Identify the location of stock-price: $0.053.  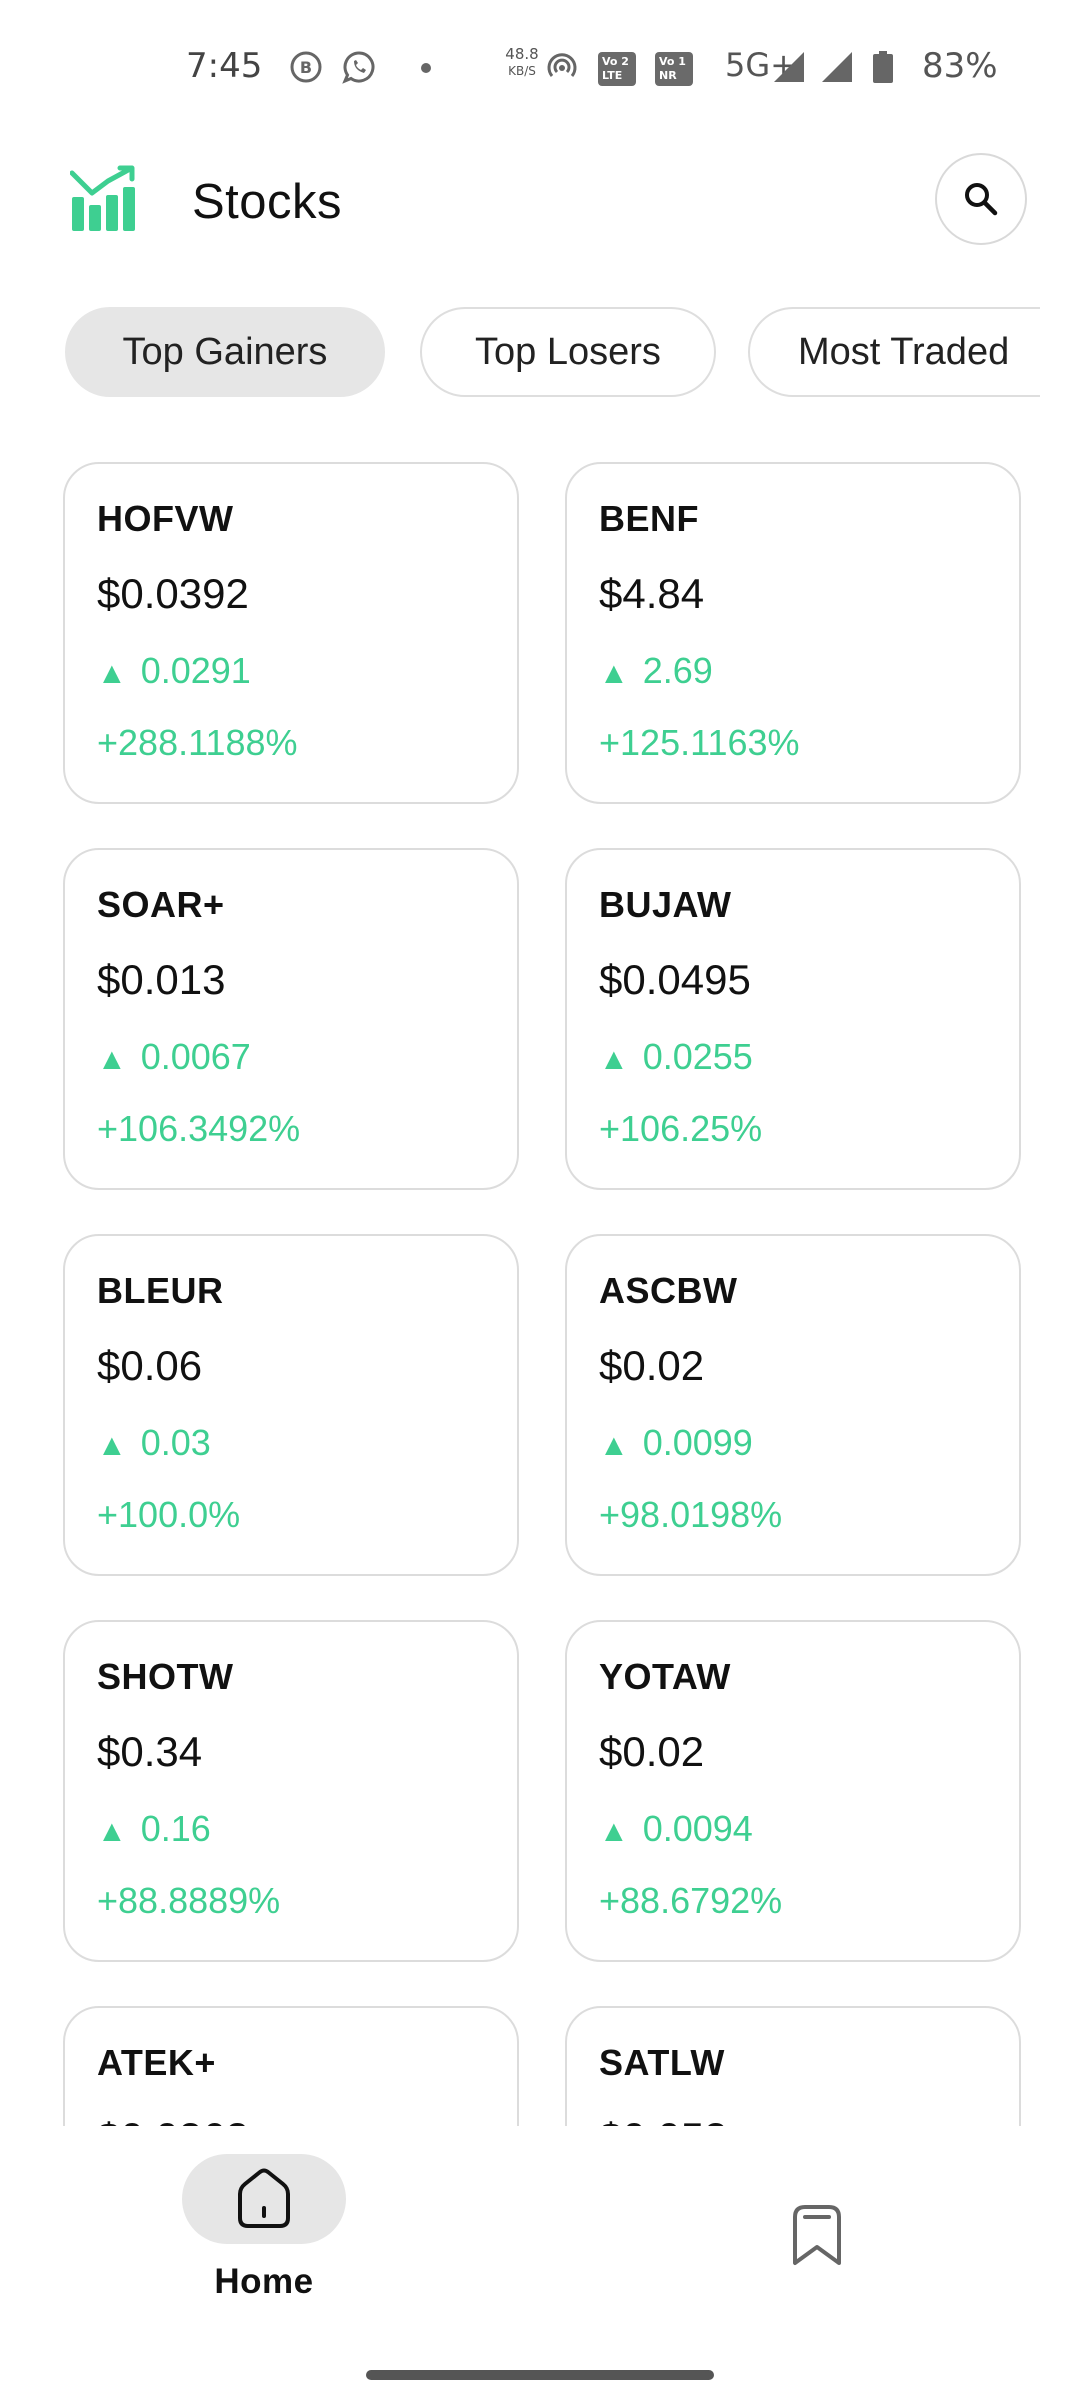
(663, 2120).